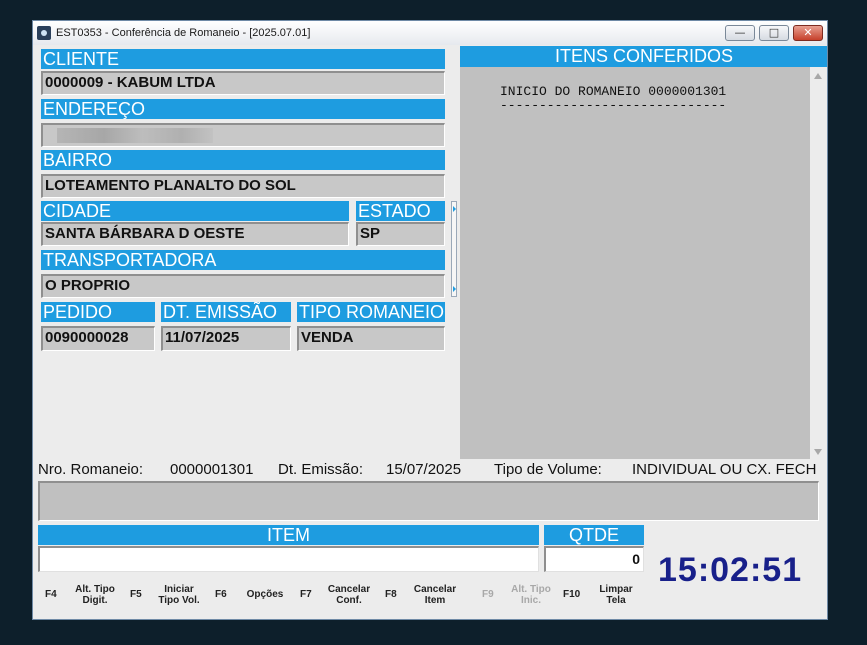 This screenshot has height=645, width=867. What do you see at coordinates (306, 594) in the screenshot?
I see `f7-key-label: F7` at bounding box center [306, 594].